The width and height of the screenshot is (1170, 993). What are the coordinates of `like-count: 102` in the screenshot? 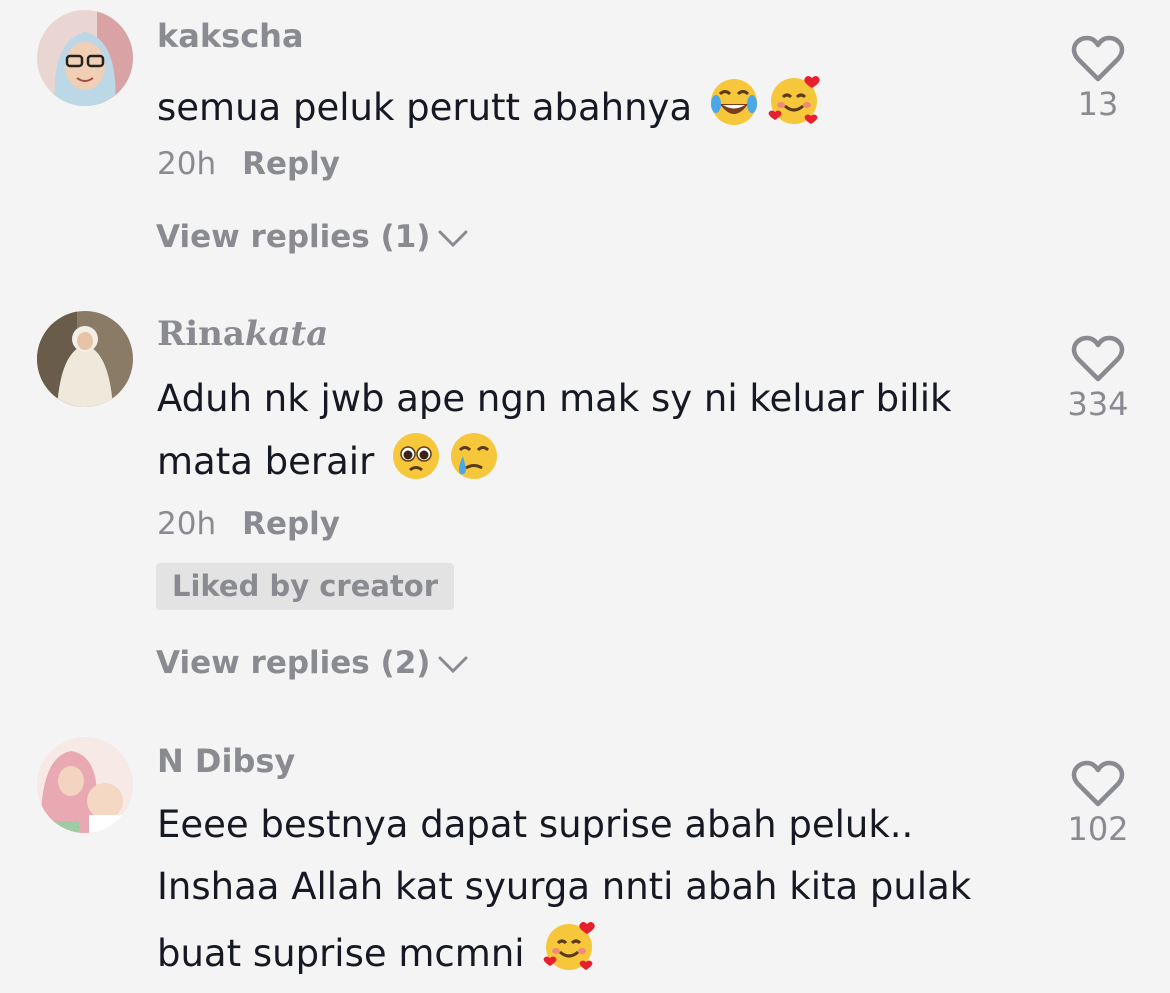 It's located at (1098, 829).